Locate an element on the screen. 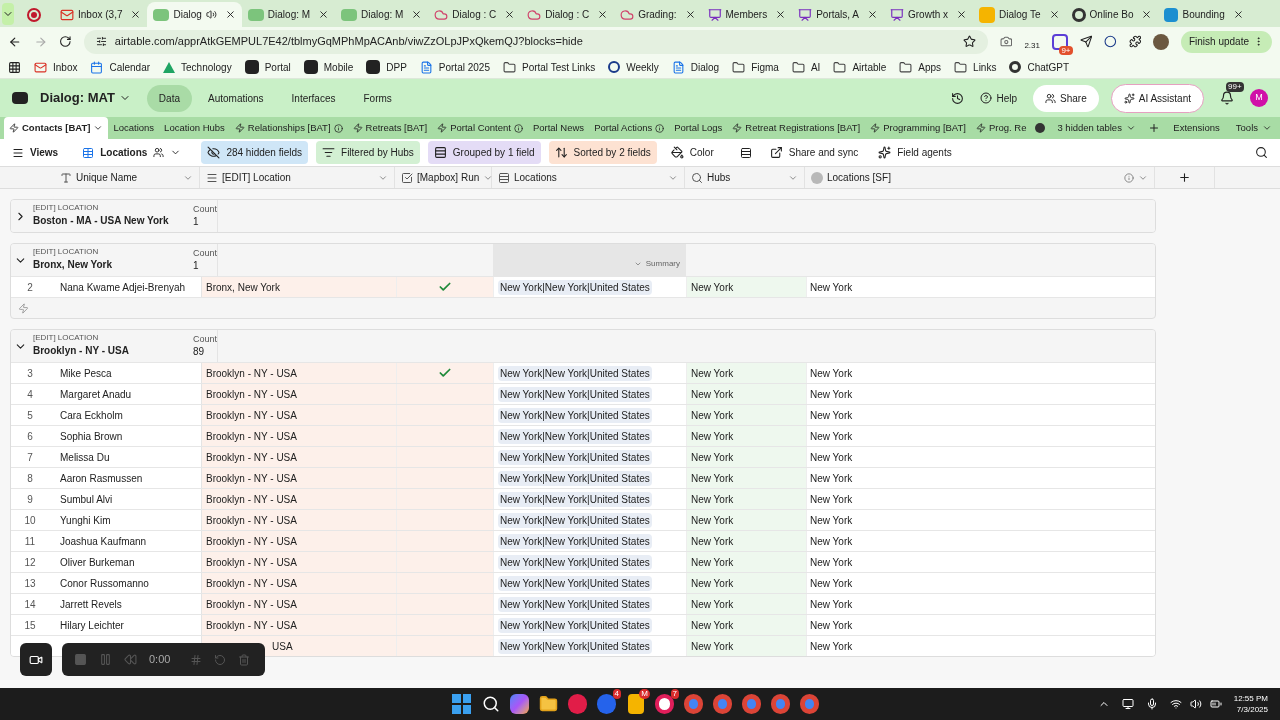  windows-logo-icon is located at coordinates (461, 704).